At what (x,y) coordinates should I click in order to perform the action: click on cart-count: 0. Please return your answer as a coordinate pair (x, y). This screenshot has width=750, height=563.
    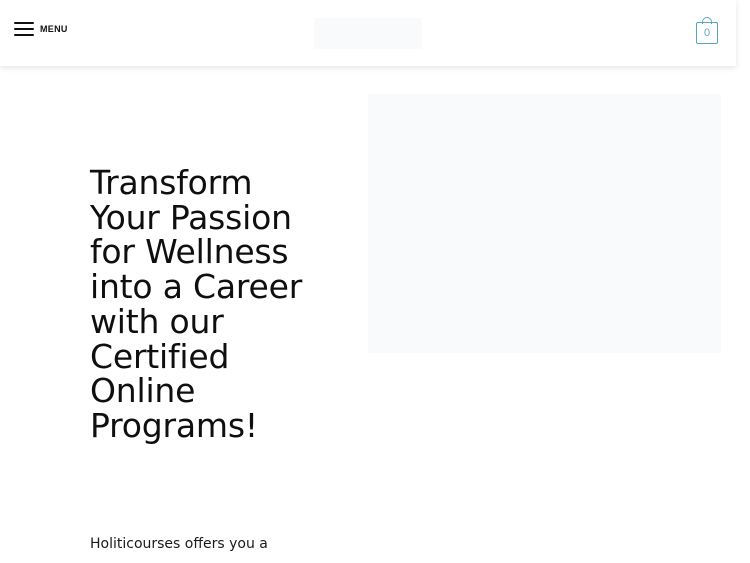
    Looking at the image, I should click on (707, 33).